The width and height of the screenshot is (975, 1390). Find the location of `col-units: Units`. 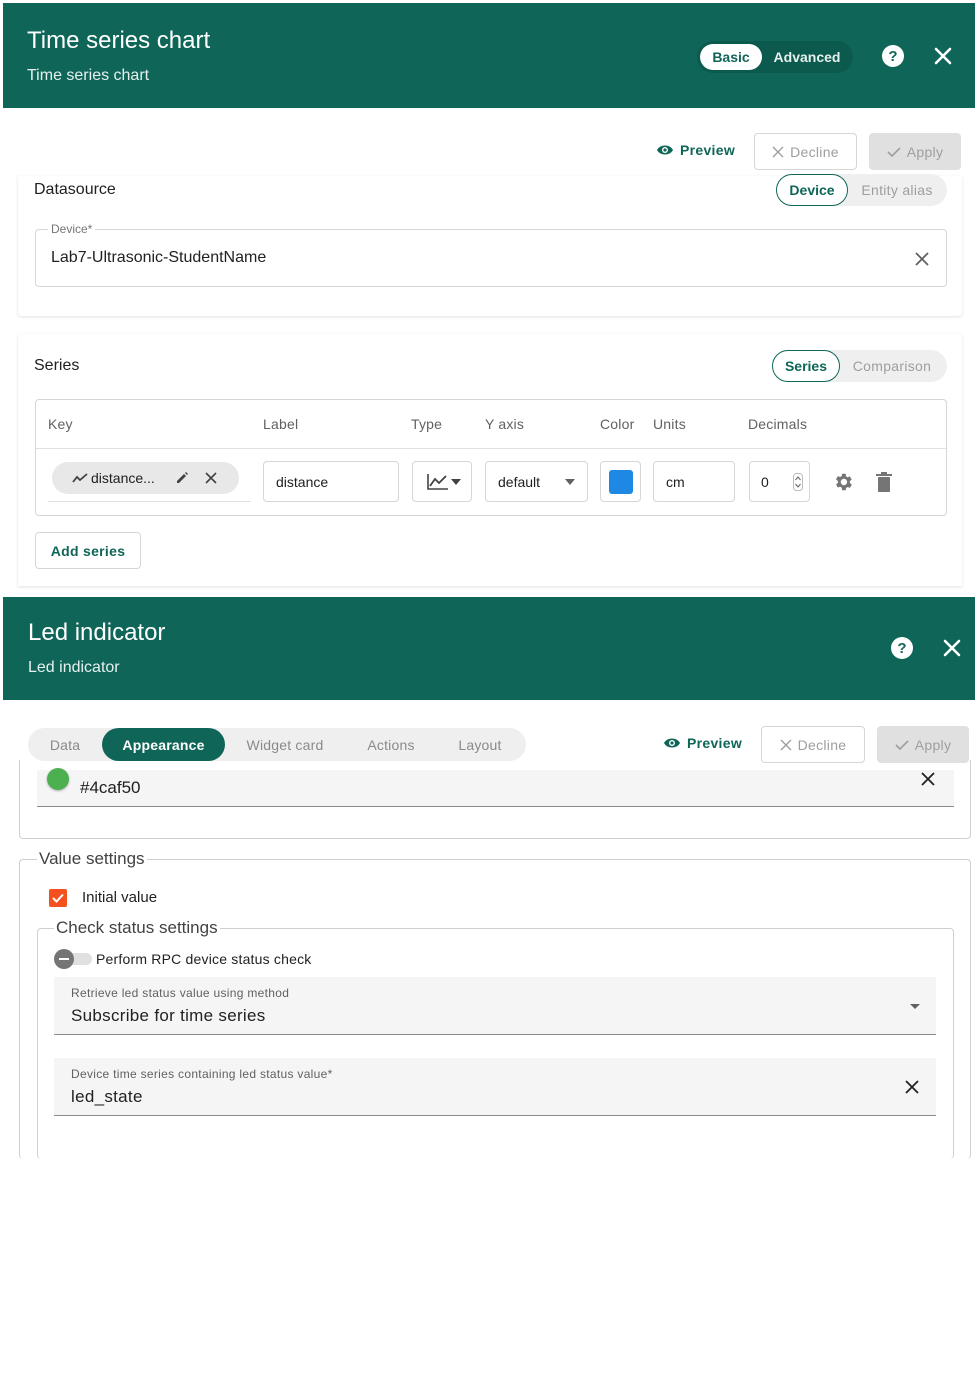

col-units: Units is located at coordinates (669, 424).